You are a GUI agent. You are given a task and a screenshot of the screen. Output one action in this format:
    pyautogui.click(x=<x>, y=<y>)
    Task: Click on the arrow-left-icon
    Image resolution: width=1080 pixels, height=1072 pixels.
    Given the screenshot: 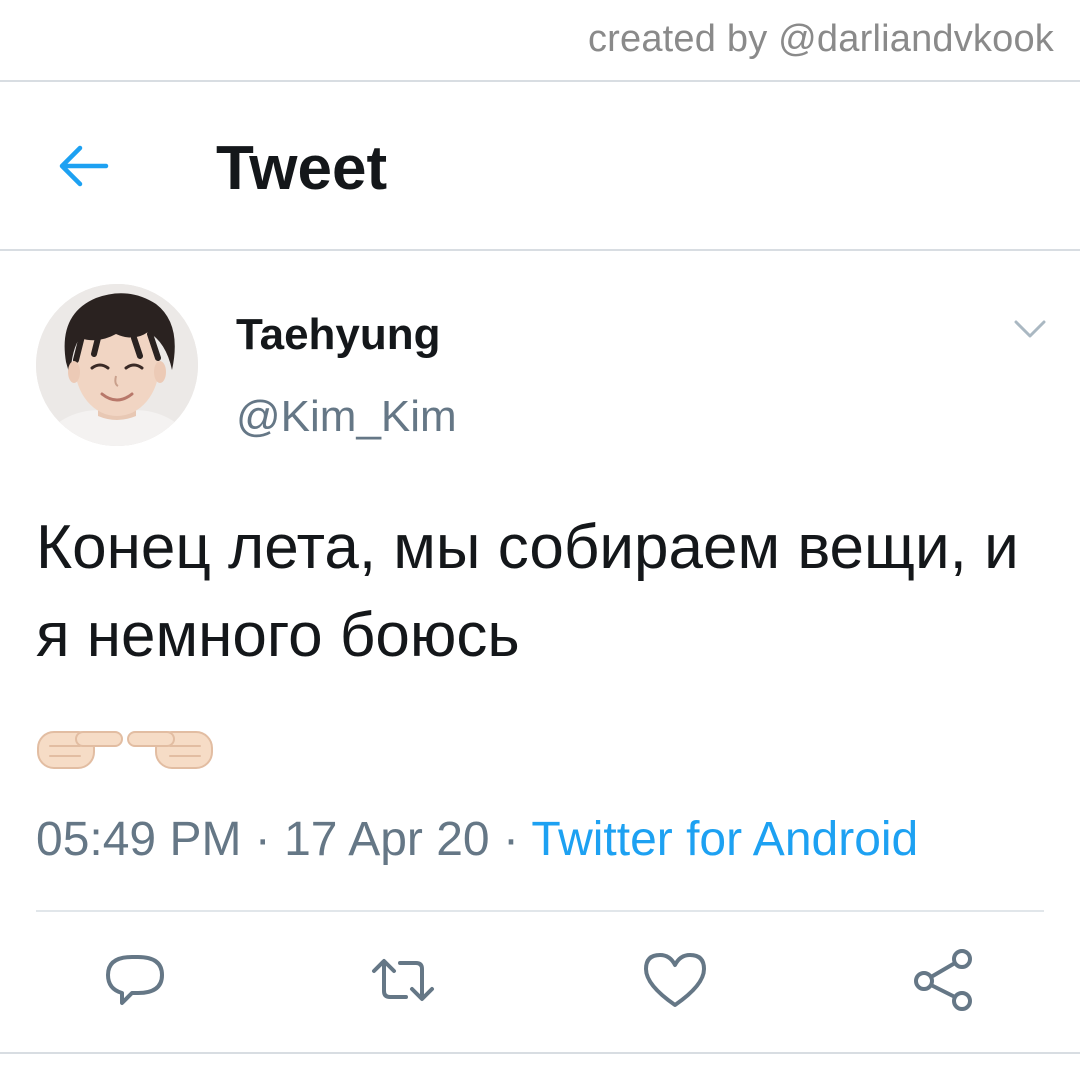 What is the action you would take?
    pyautogui.click(x=84, y=166)
    